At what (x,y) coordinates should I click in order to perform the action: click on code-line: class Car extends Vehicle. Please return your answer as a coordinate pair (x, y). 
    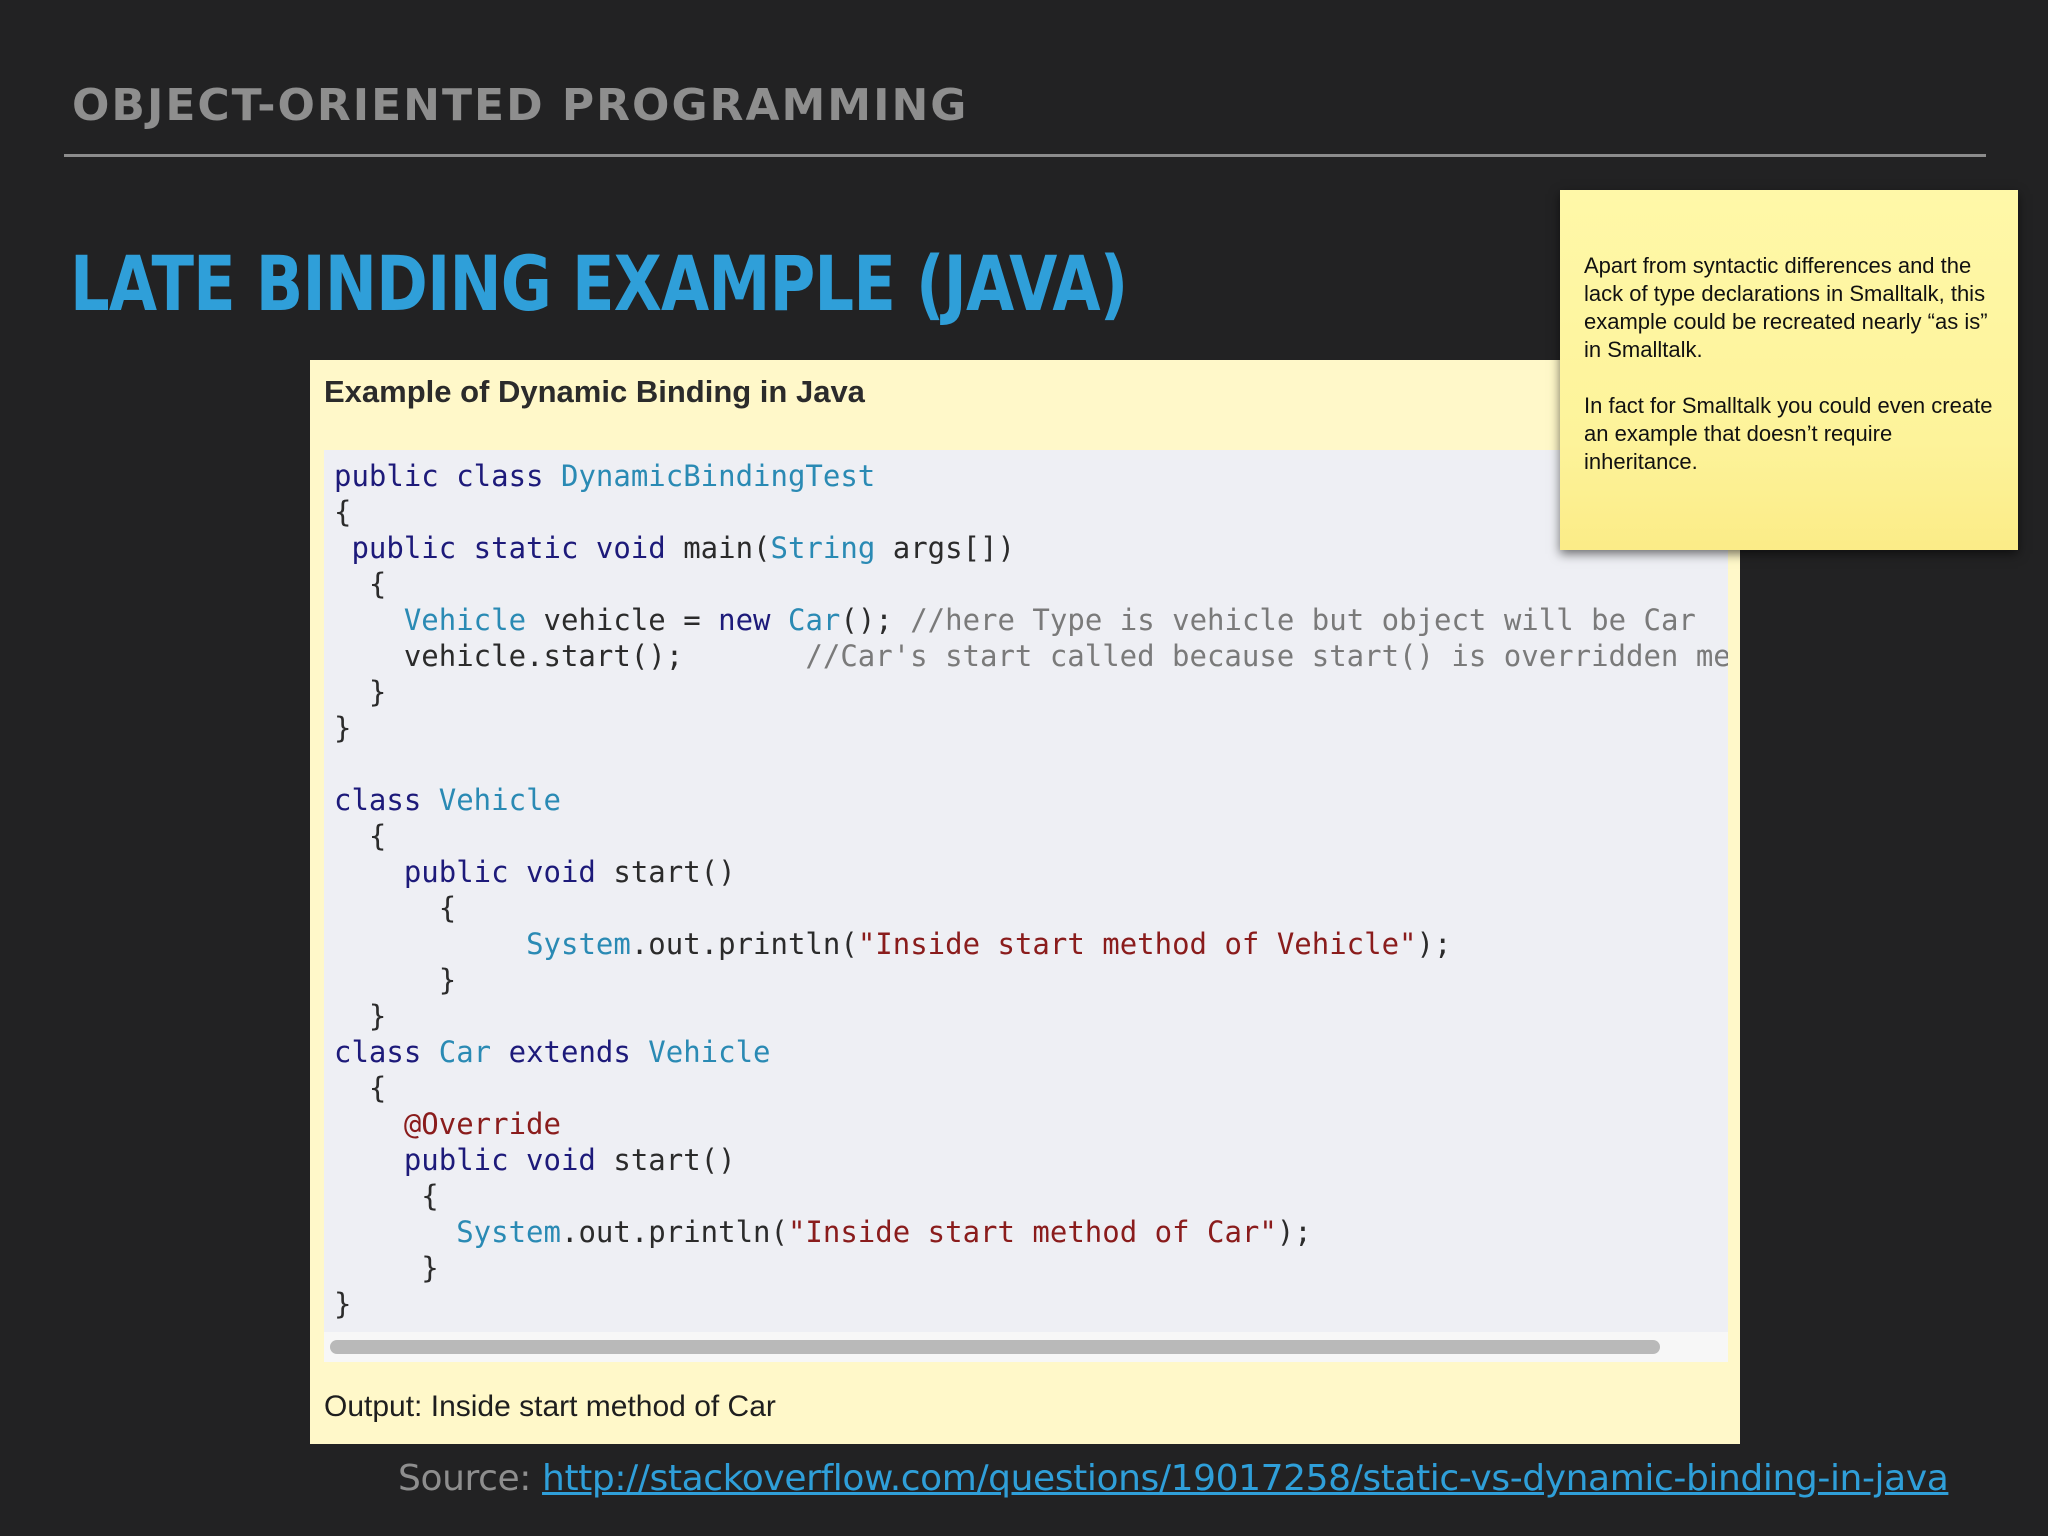
    Looking at the image, I should click on (1031, 1052).